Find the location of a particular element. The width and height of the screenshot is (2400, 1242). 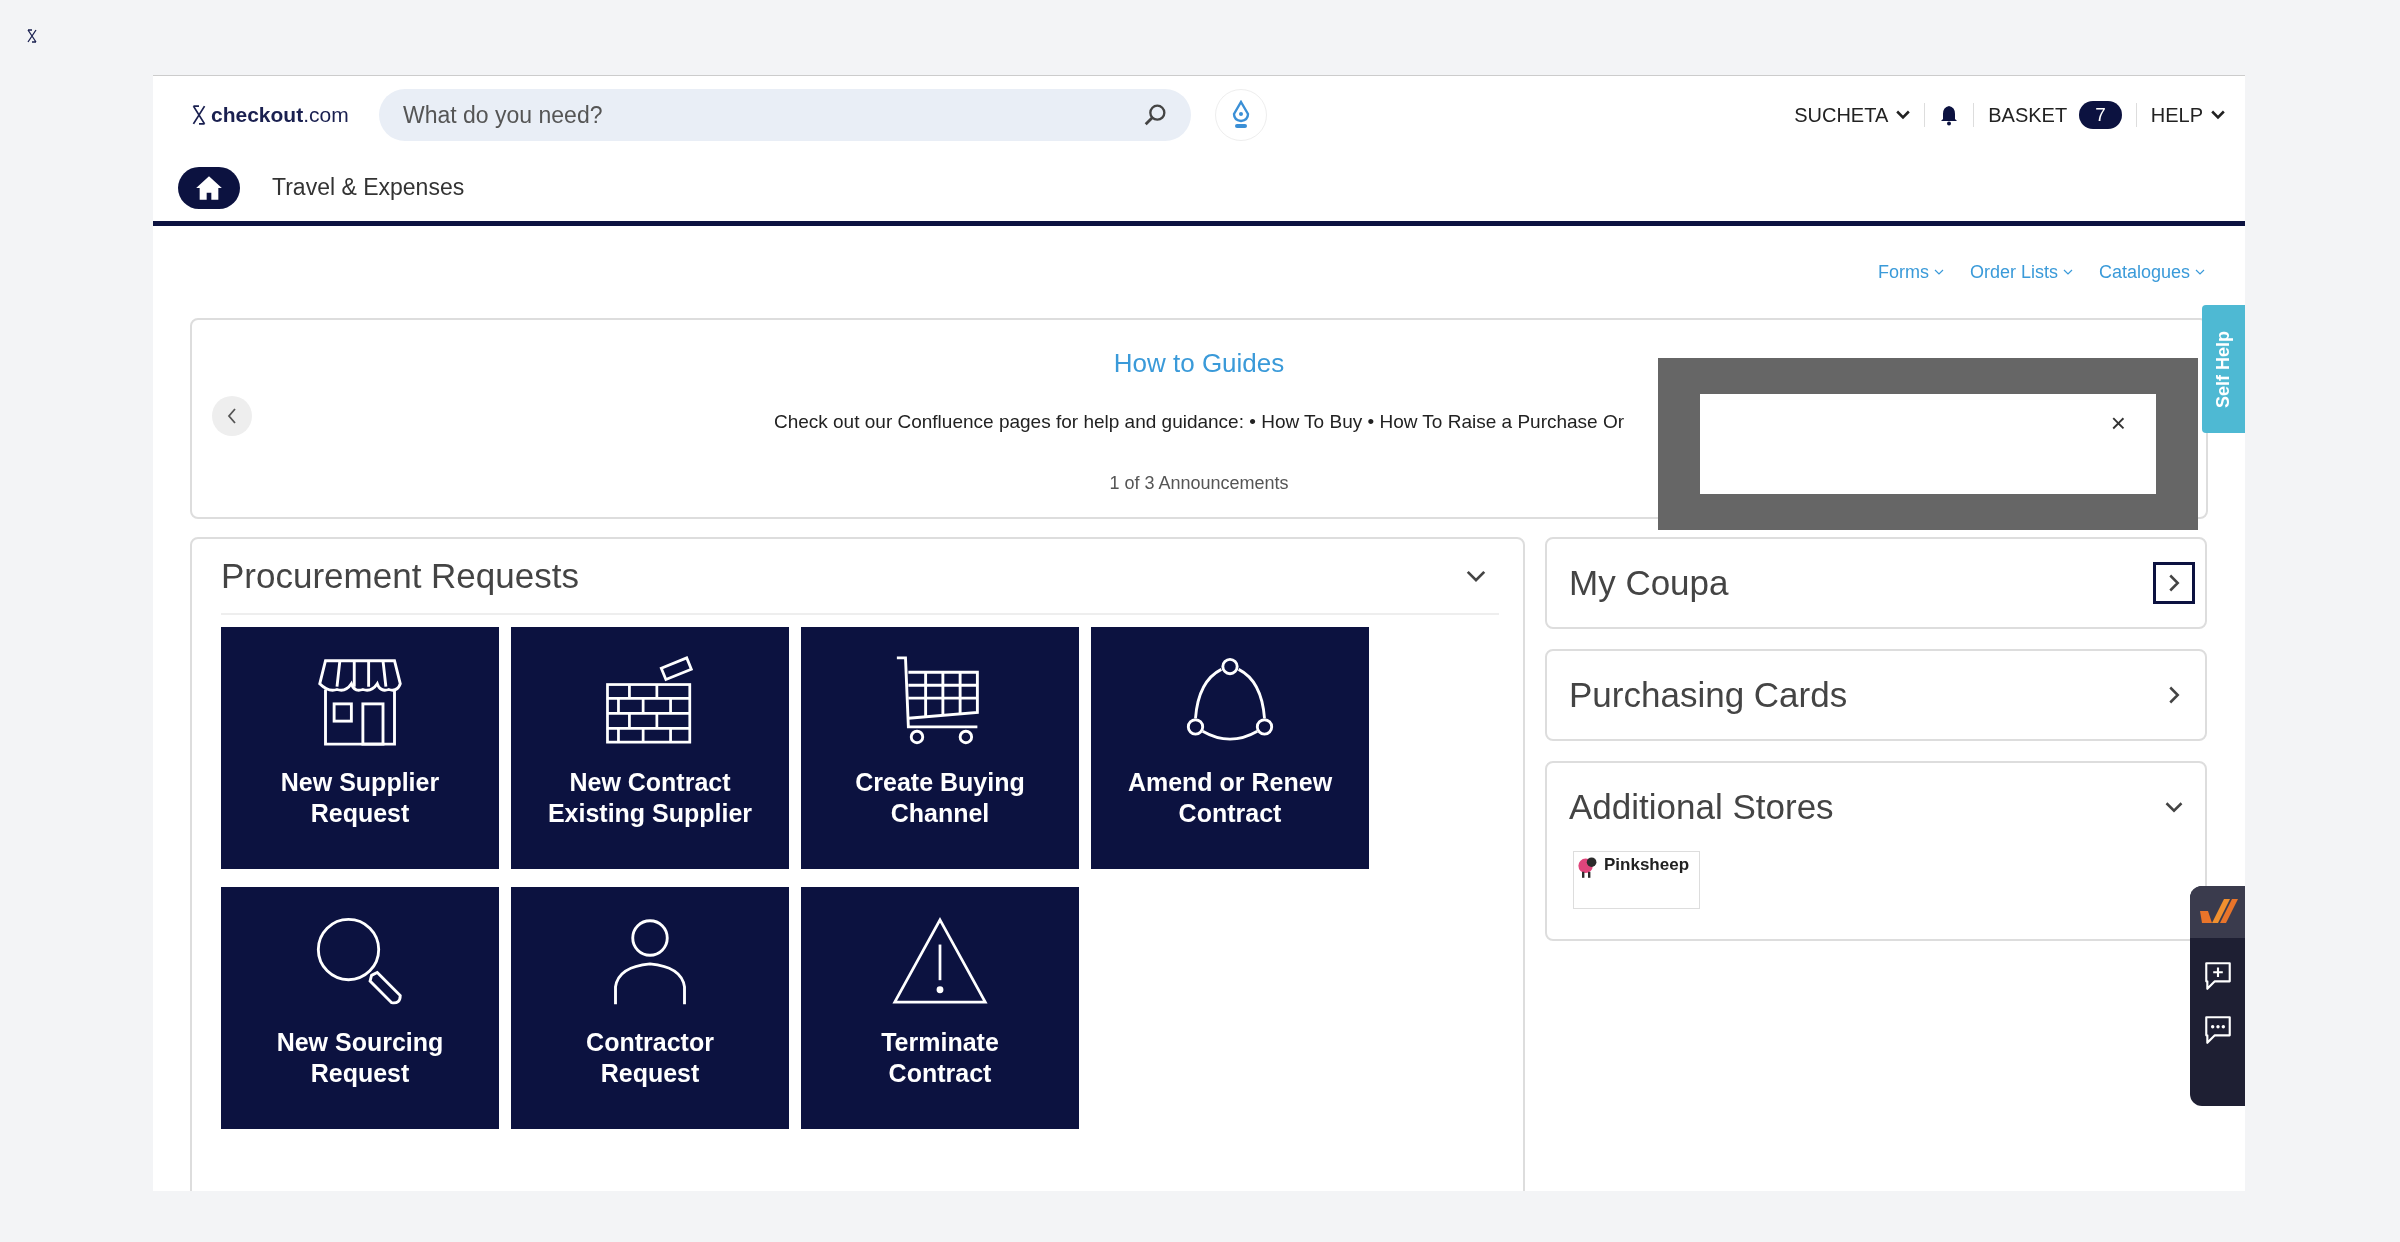

card-title: Purchasing Cards is located at coordinates (1708, 695).